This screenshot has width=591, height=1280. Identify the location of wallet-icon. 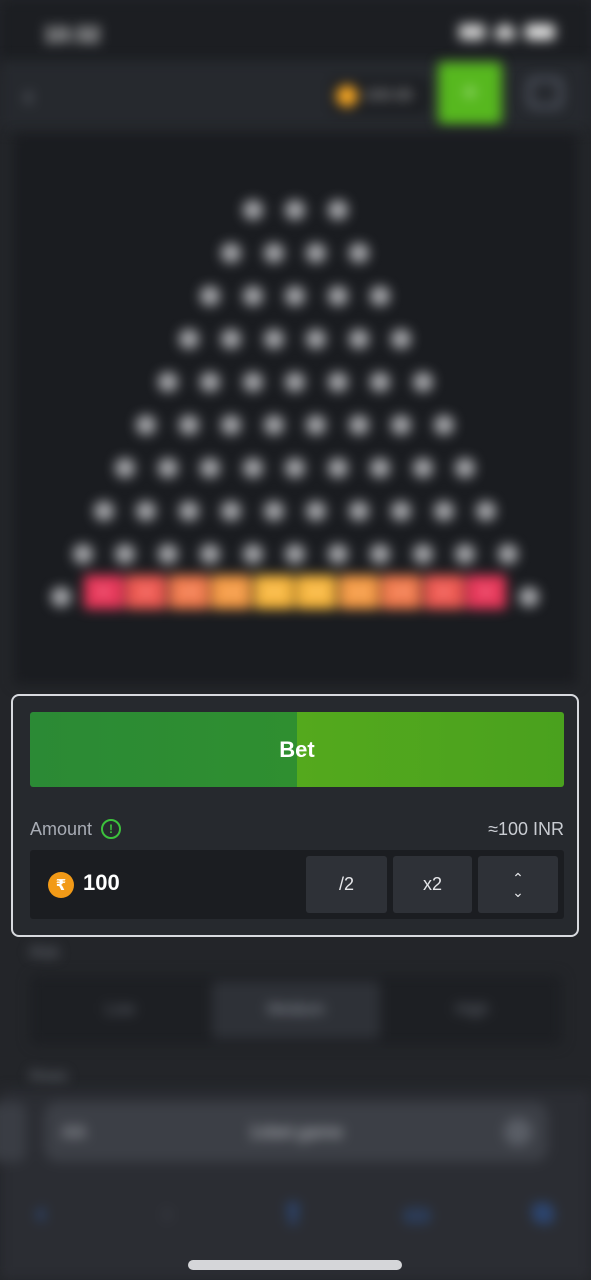
(545, 93).